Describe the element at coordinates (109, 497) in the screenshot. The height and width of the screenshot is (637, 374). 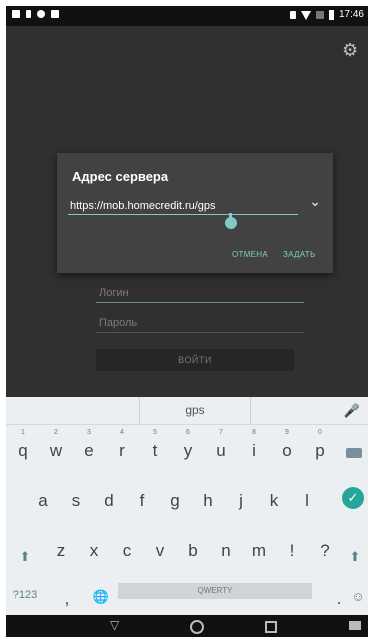
I see `key: d` at that location.